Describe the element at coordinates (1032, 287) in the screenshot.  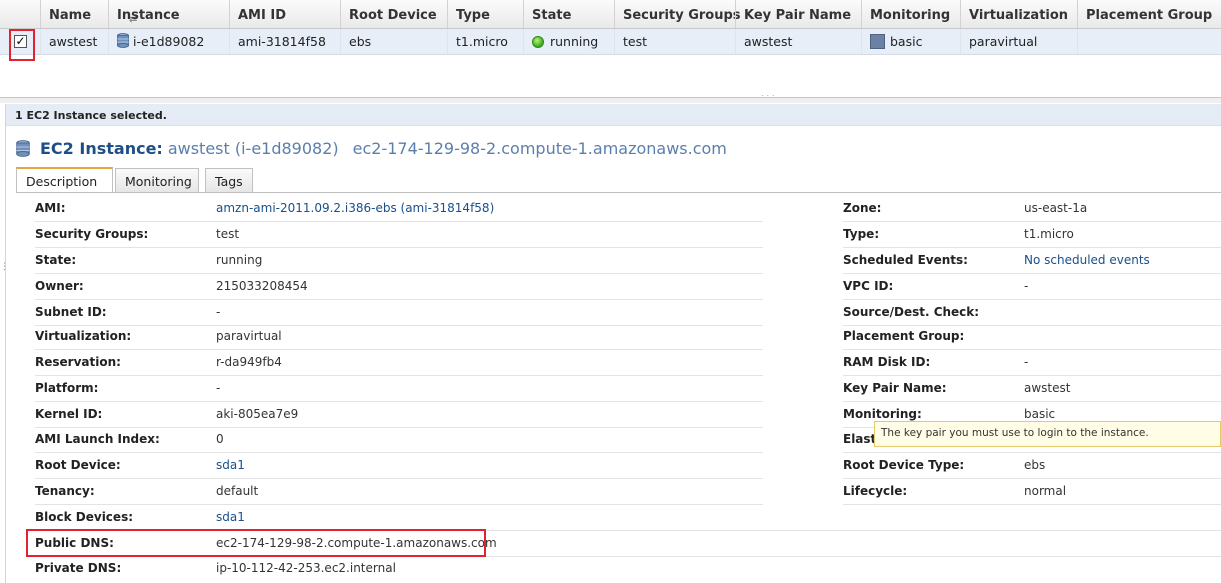
I see `field-vpc-id: VPC ID: -` at that location.